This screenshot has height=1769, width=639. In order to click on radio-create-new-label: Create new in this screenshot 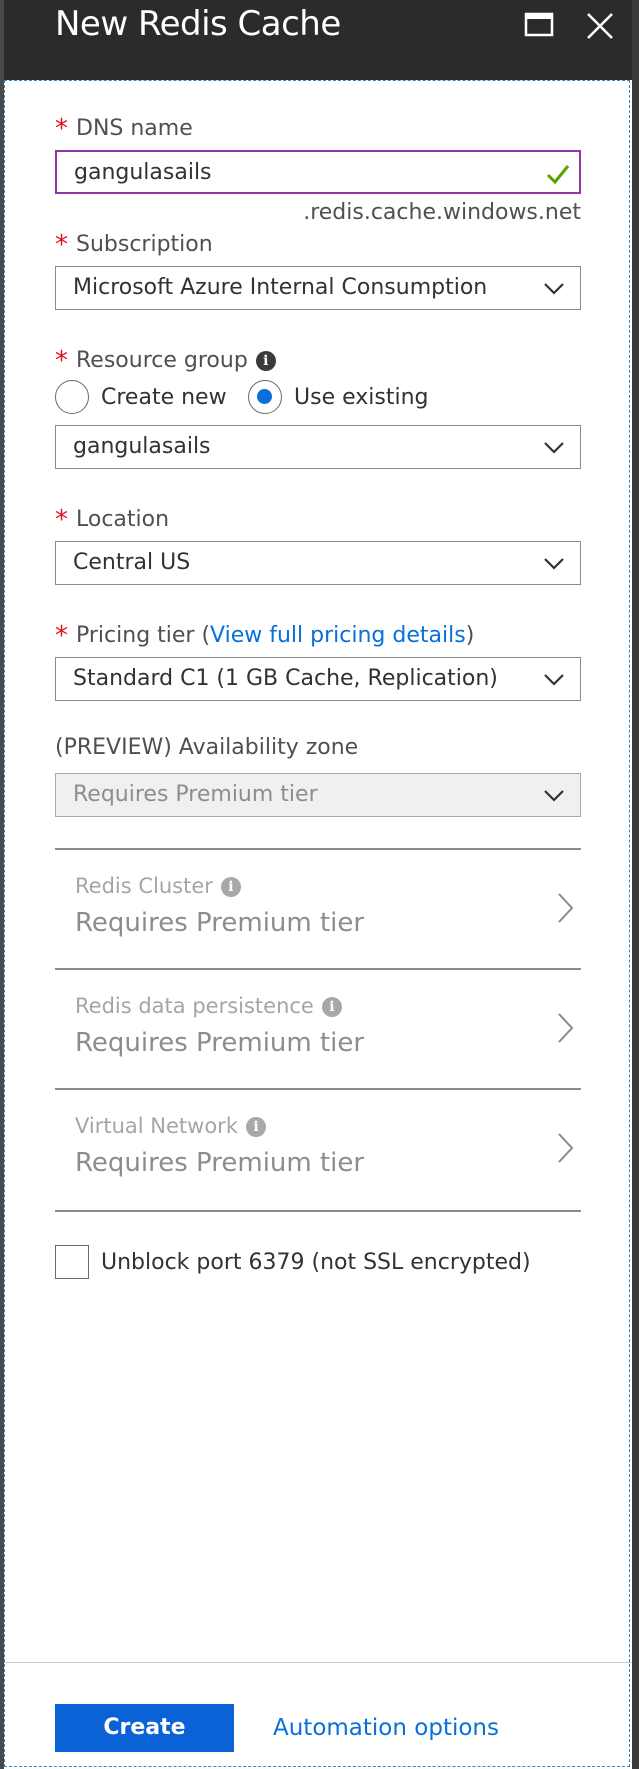, I will do `click(164, 397)`.